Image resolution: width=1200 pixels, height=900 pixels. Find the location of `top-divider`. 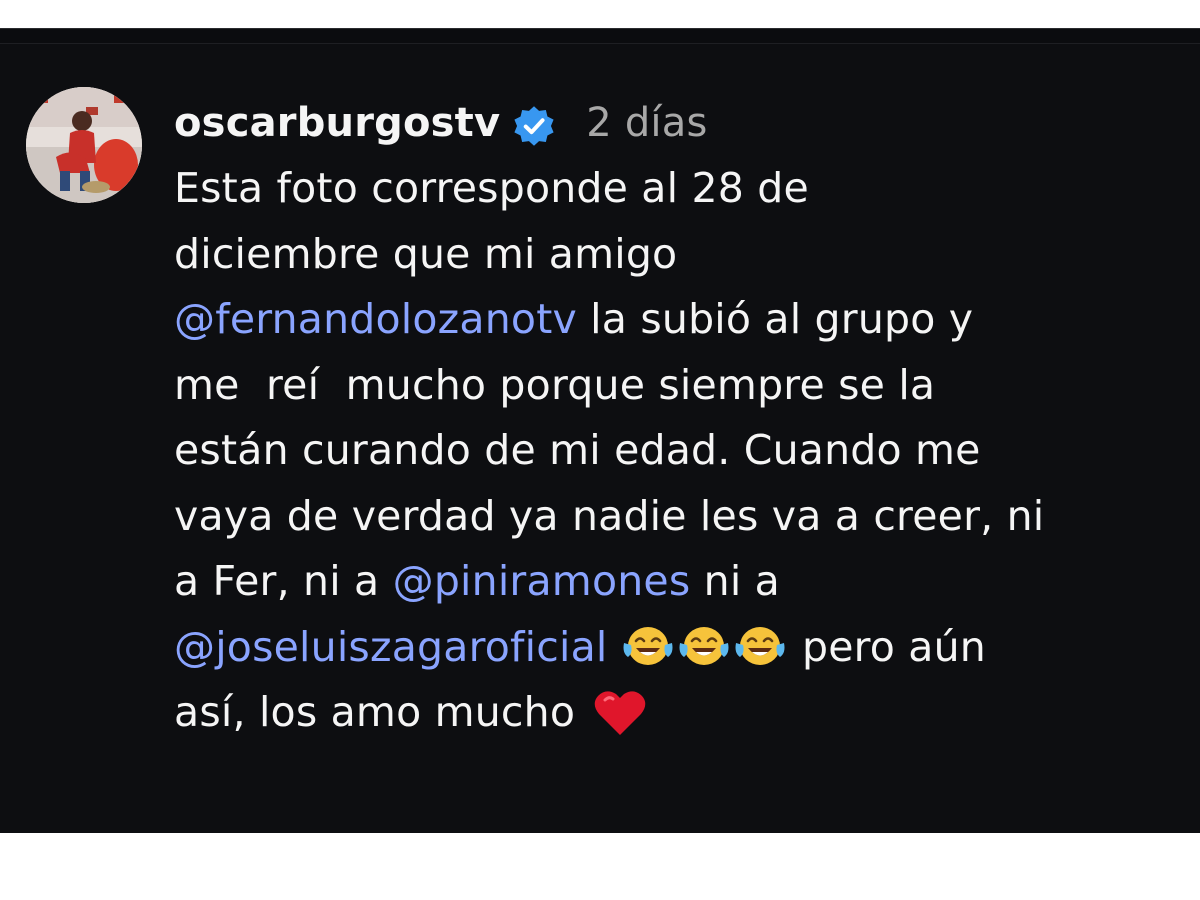

top-divider is located at coordinates (600, 36).